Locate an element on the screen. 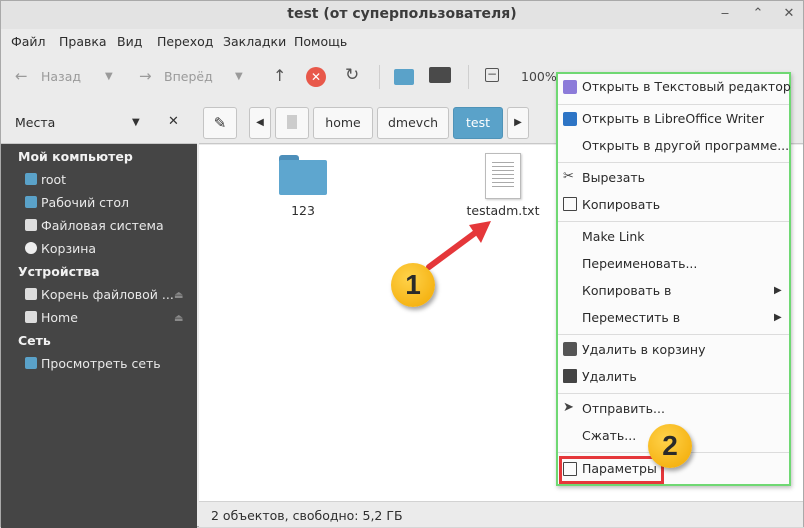  sidebar-item-filesystem: Файловая система is located at coordinates (94, 225).